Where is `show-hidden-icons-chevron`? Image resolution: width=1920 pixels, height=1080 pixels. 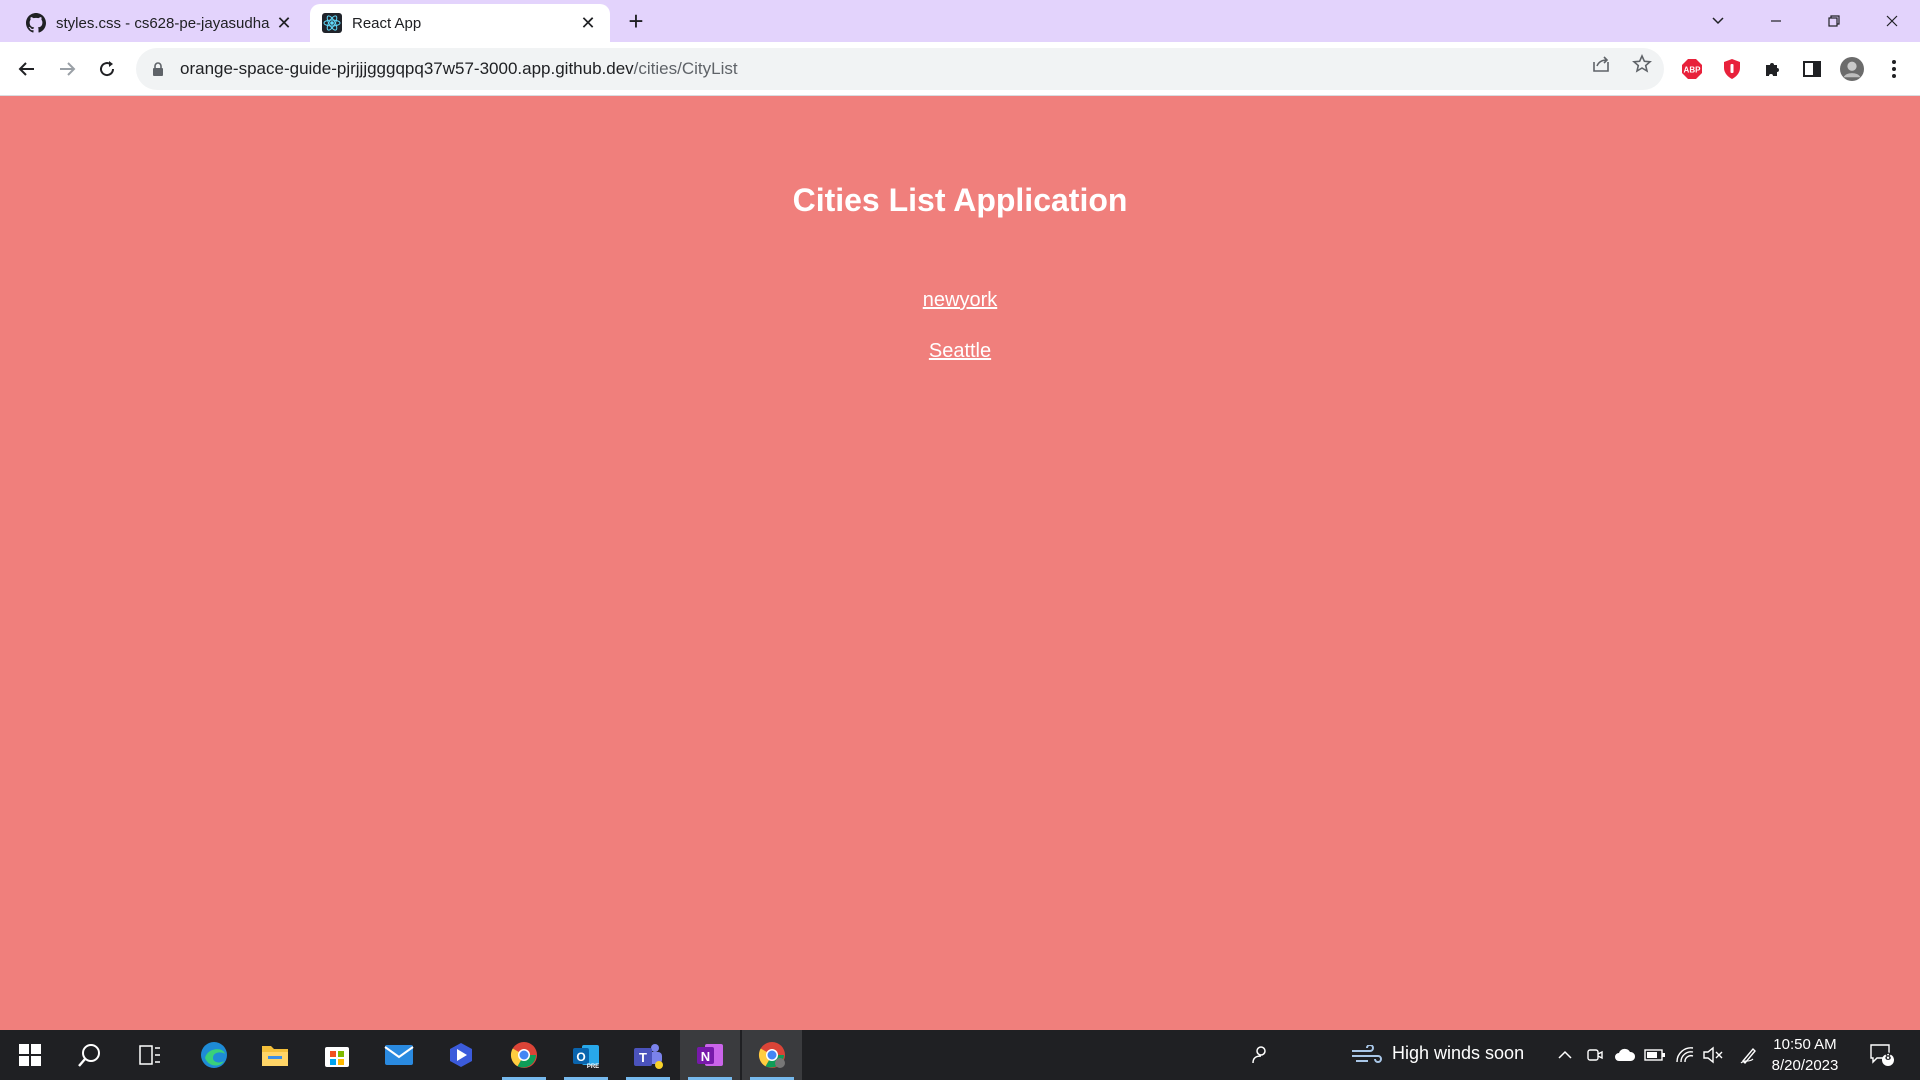
show-hidden-icons-chevron is located at coordinates (1565, 1055).